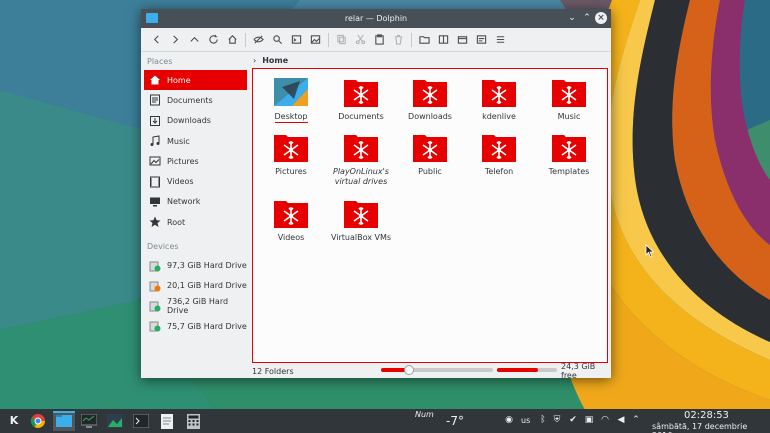 The image size is (770, 433). I want to click on folder-app-icon, so click(152, 18).